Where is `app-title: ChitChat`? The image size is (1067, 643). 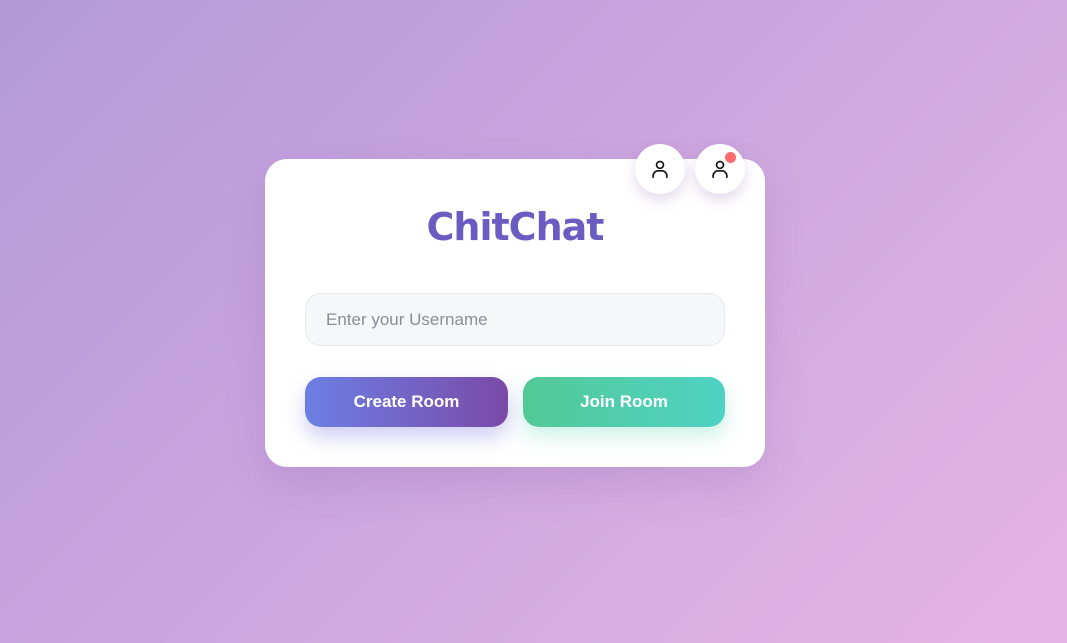
app-title: ChitChat is located at coordinates (515, 227).